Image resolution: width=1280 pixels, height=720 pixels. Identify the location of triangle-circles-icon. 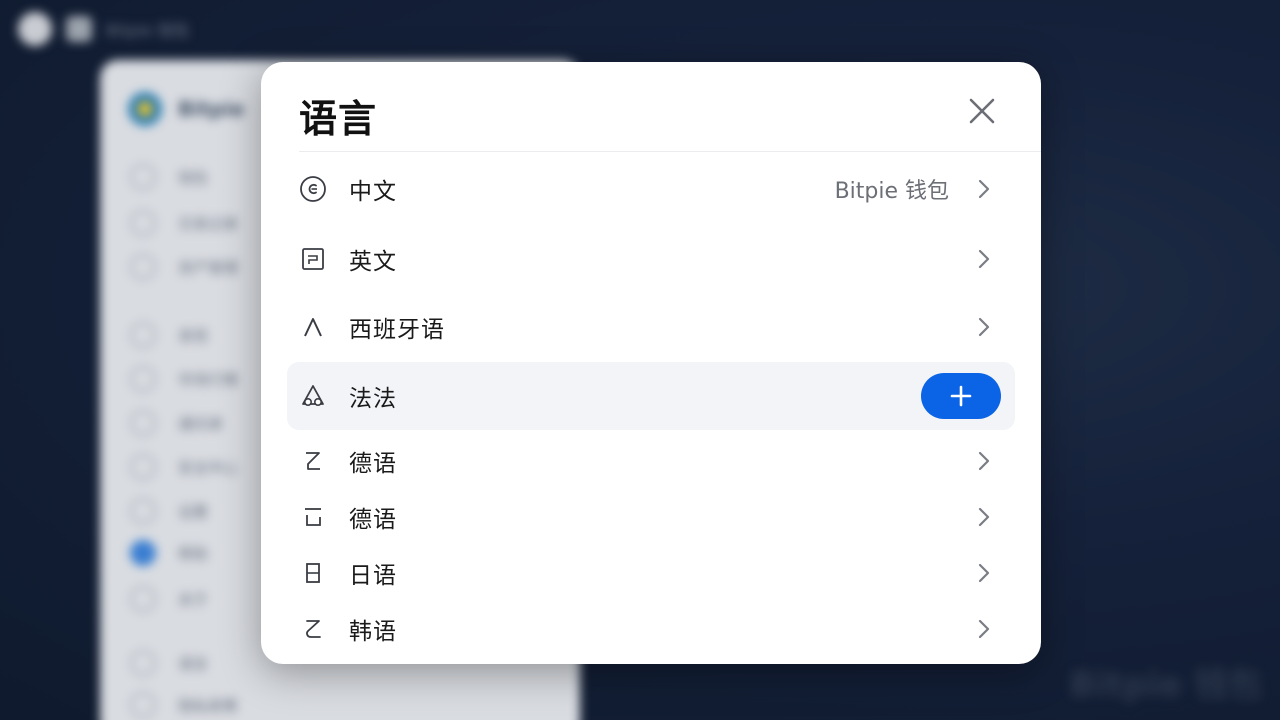
(313, 395).